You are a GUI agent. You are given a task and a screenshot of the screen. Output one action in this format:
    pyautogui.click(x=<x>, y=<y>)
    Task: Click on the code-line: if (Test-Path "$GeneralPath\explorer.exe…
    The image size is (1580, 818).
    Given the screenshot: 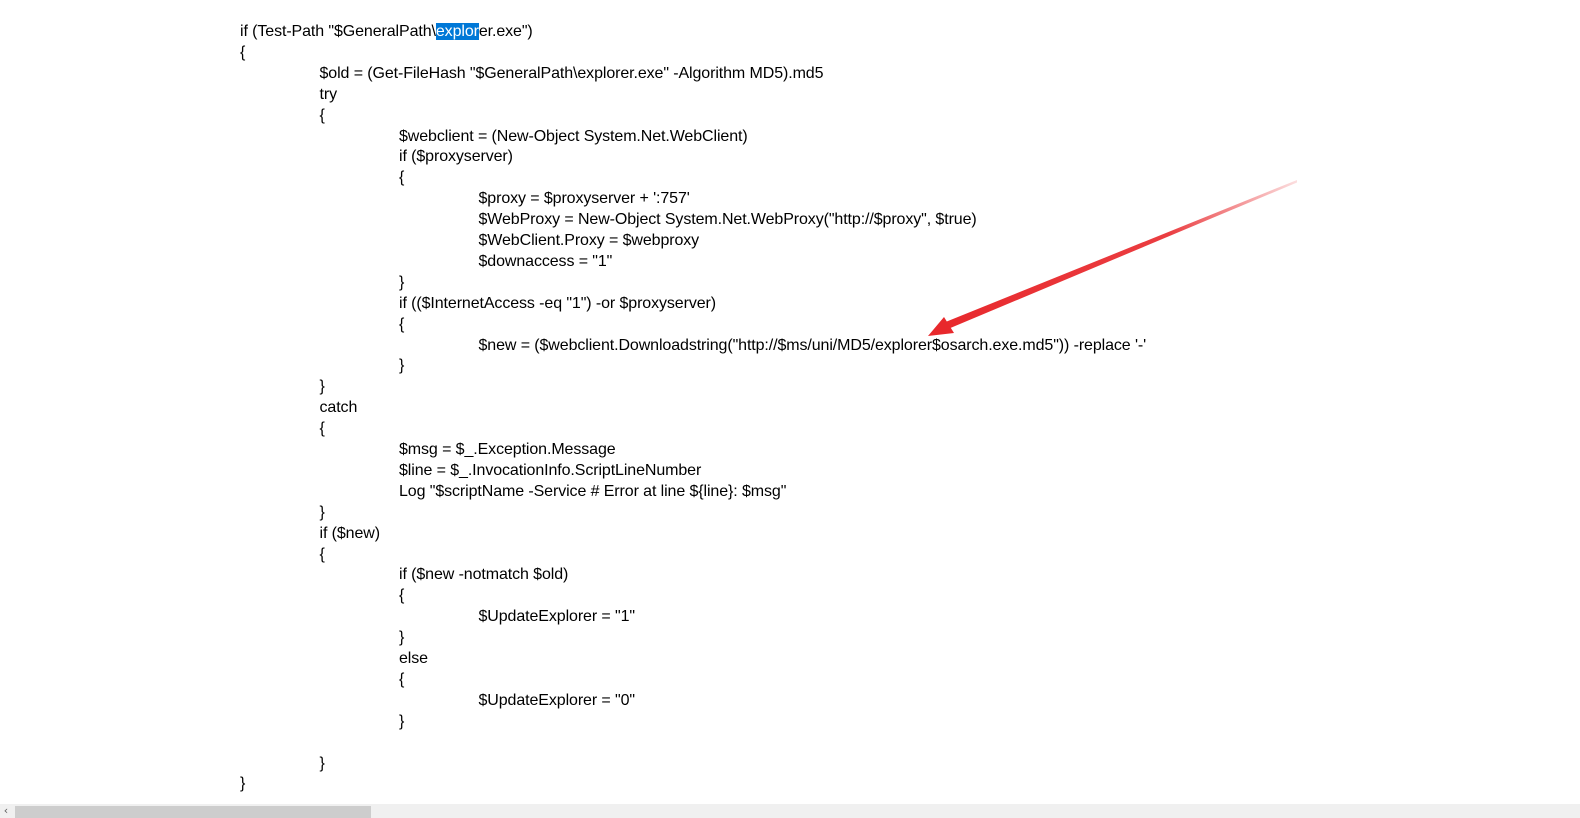 What is the action you would take?
    pyautogui.click(x=386, y=31)
    